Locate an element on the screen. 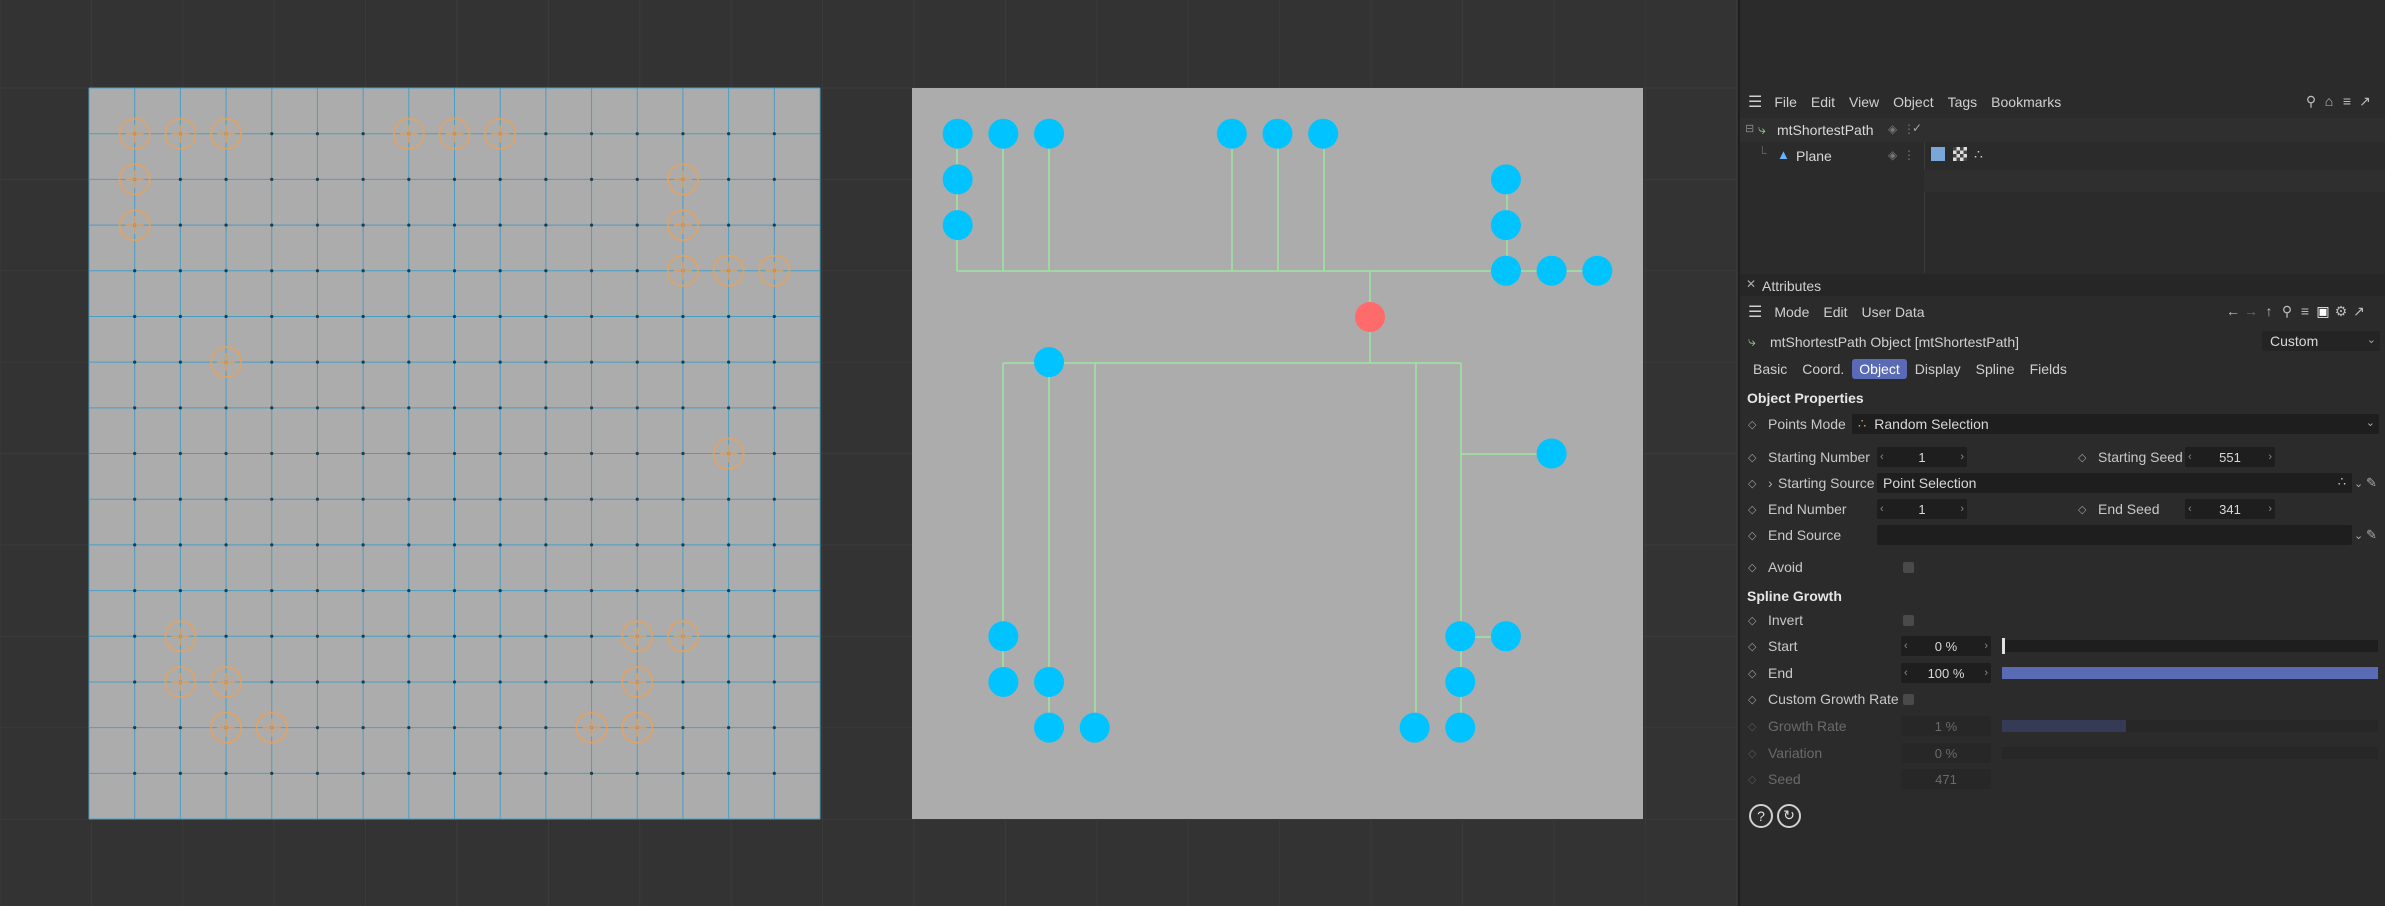 The image size is (2385, 906). start-slider is located at coordinates (2190, 646).